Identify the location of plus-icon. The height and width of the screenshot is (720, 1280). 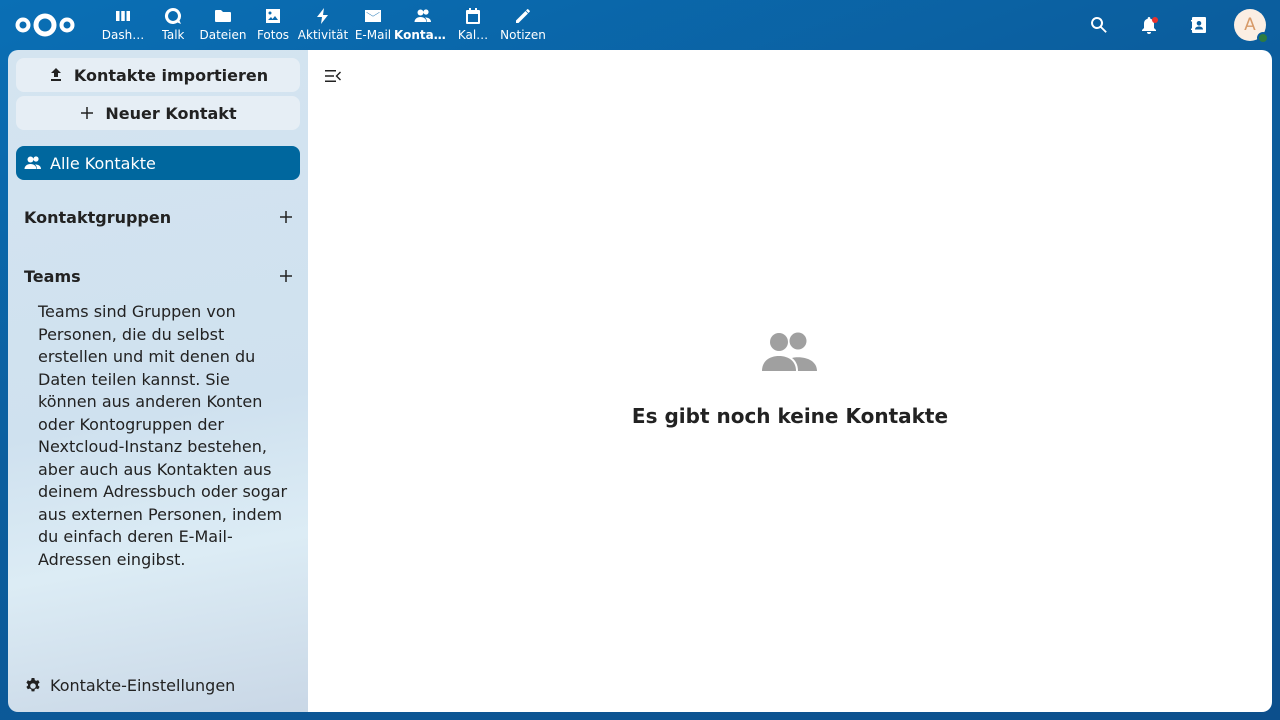
(87, 113).